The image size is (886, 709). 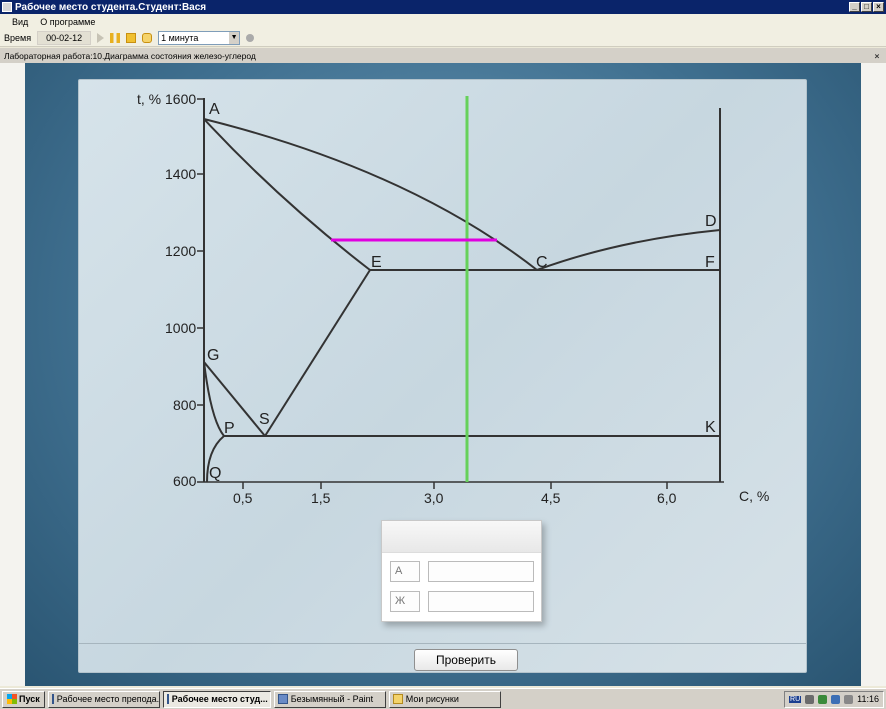 What do you see at coordinates (234, 38) in the screenshot?
I see `chevron-down-icon: ▼` at bounding box center [234, 38].